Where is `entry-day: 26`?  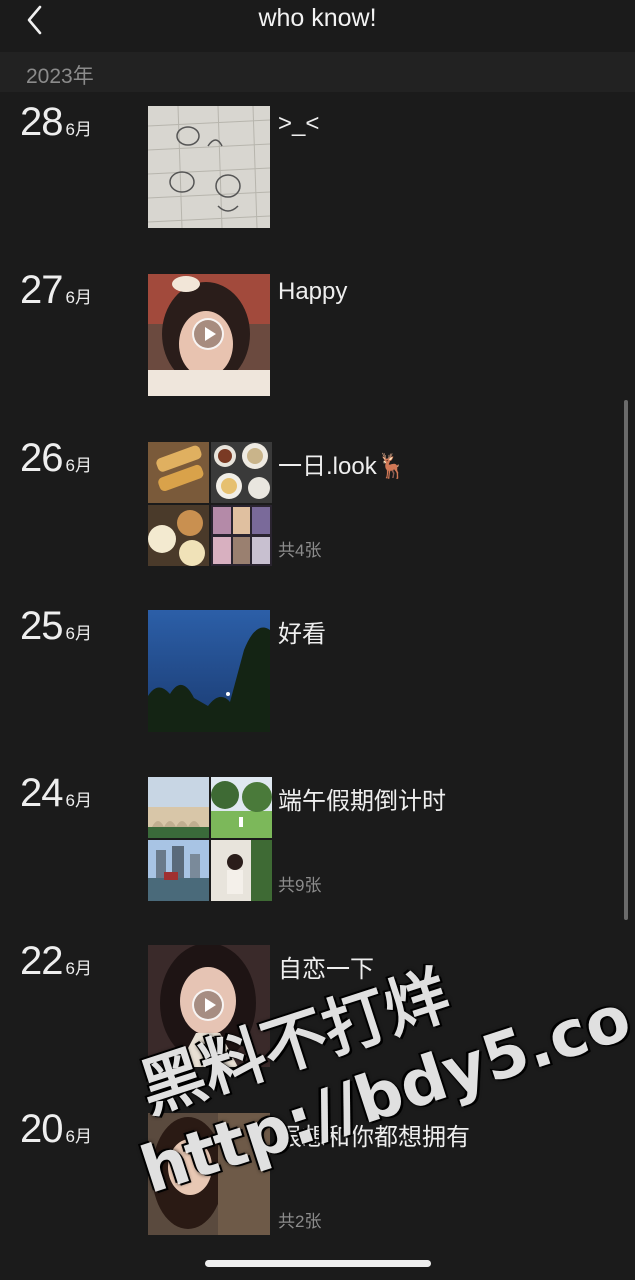
entry-day: 26 is located at coordinates (41, 458).